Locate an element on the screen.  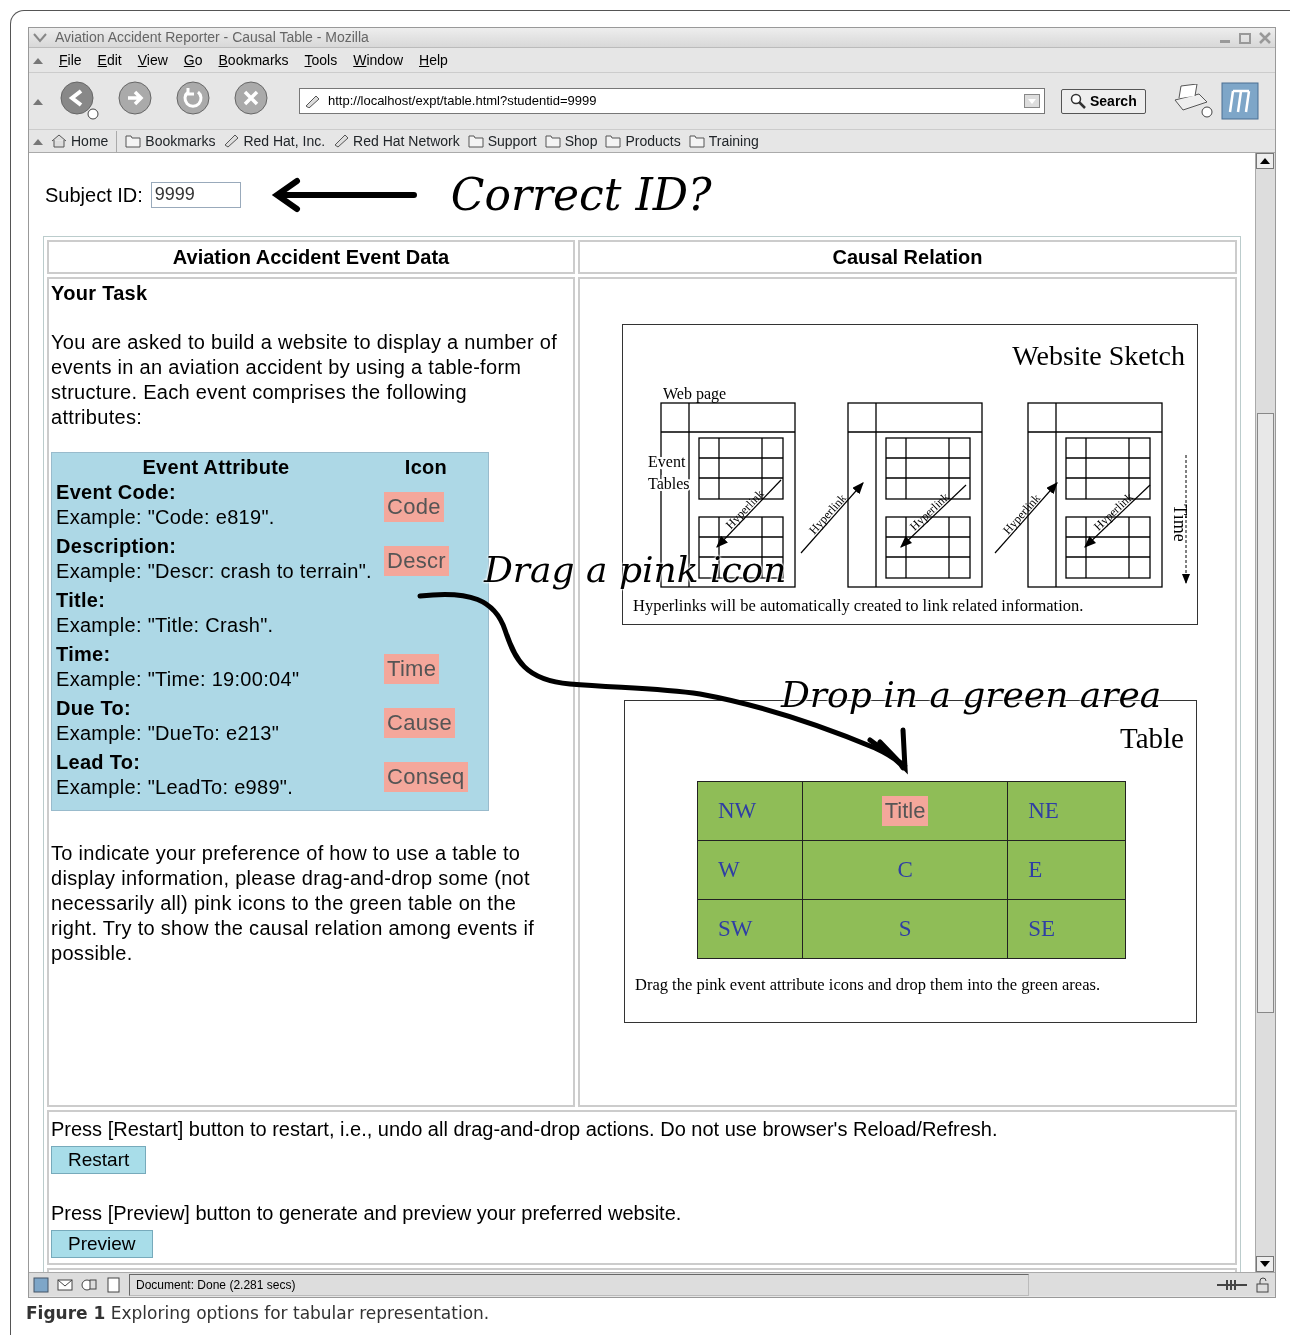
time-label: Time is located at coordinates (1180, 523).